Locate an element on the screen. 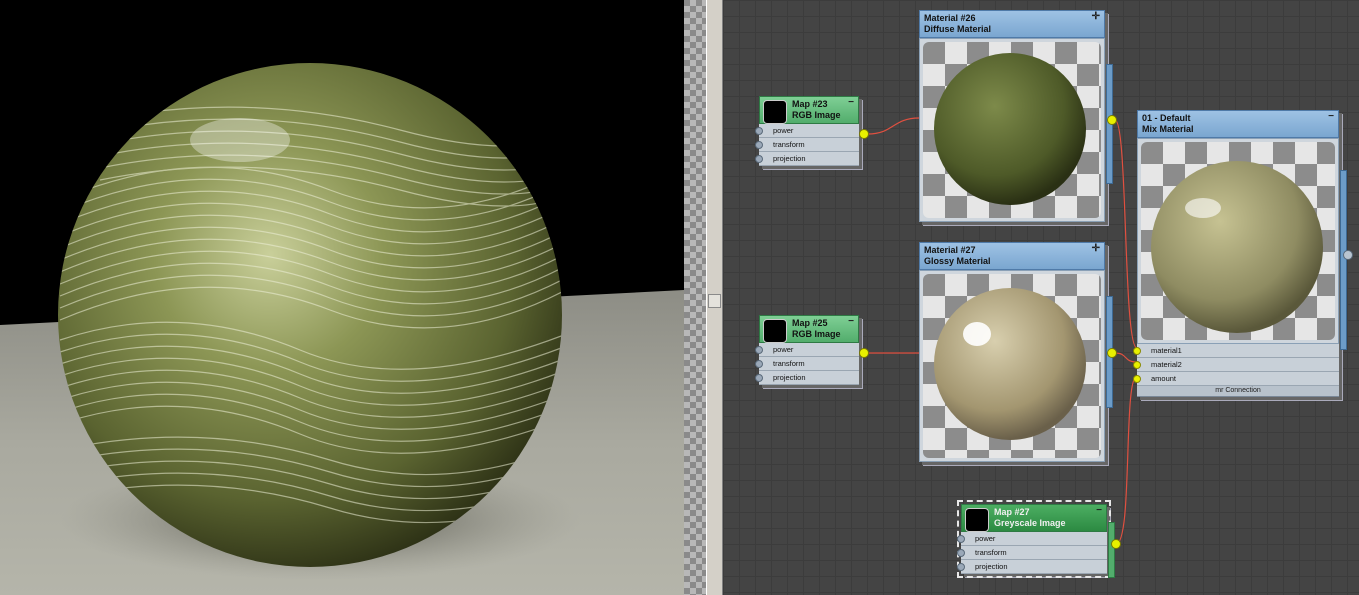 Image resolution: width=1359 pixels, height=595 pixels. node-header: 01 - Default Mix Material − is located at coordinates (1238, 124).